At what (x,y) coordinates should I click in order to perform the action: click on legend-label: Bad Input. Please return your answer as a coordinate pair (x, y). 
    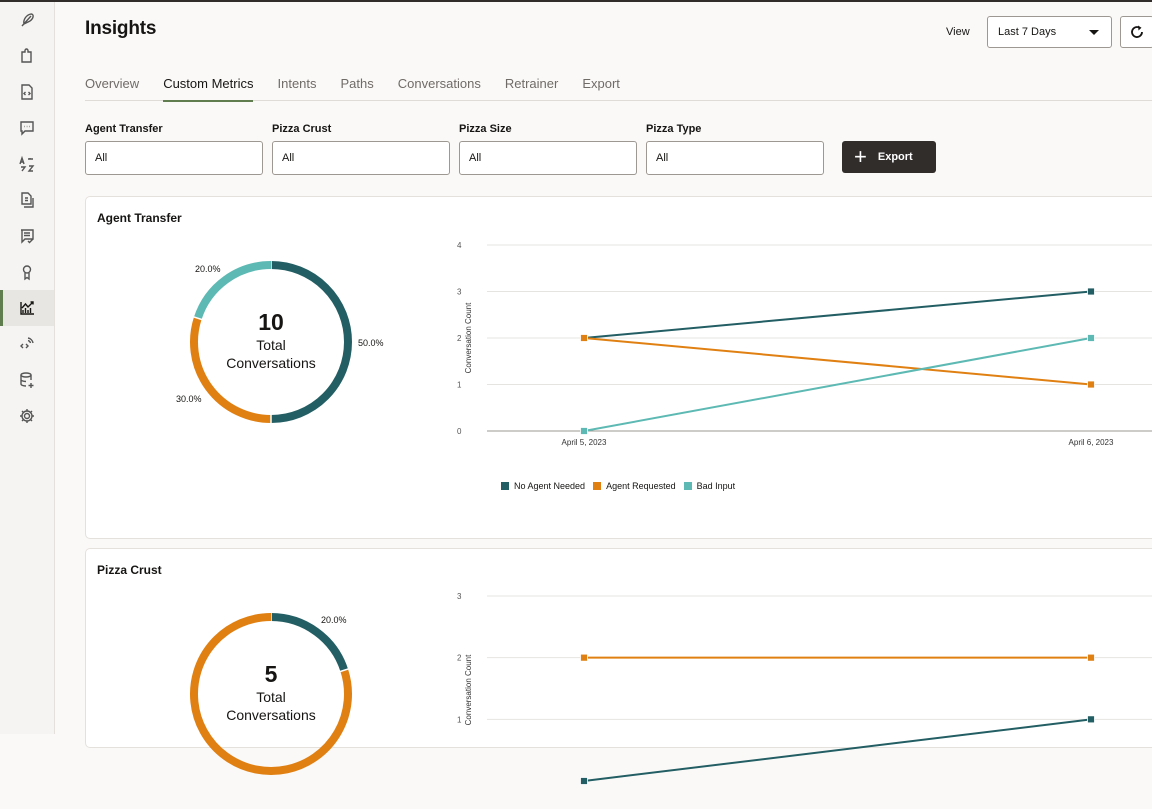
    Looking at the image, I should click on (716, 486).